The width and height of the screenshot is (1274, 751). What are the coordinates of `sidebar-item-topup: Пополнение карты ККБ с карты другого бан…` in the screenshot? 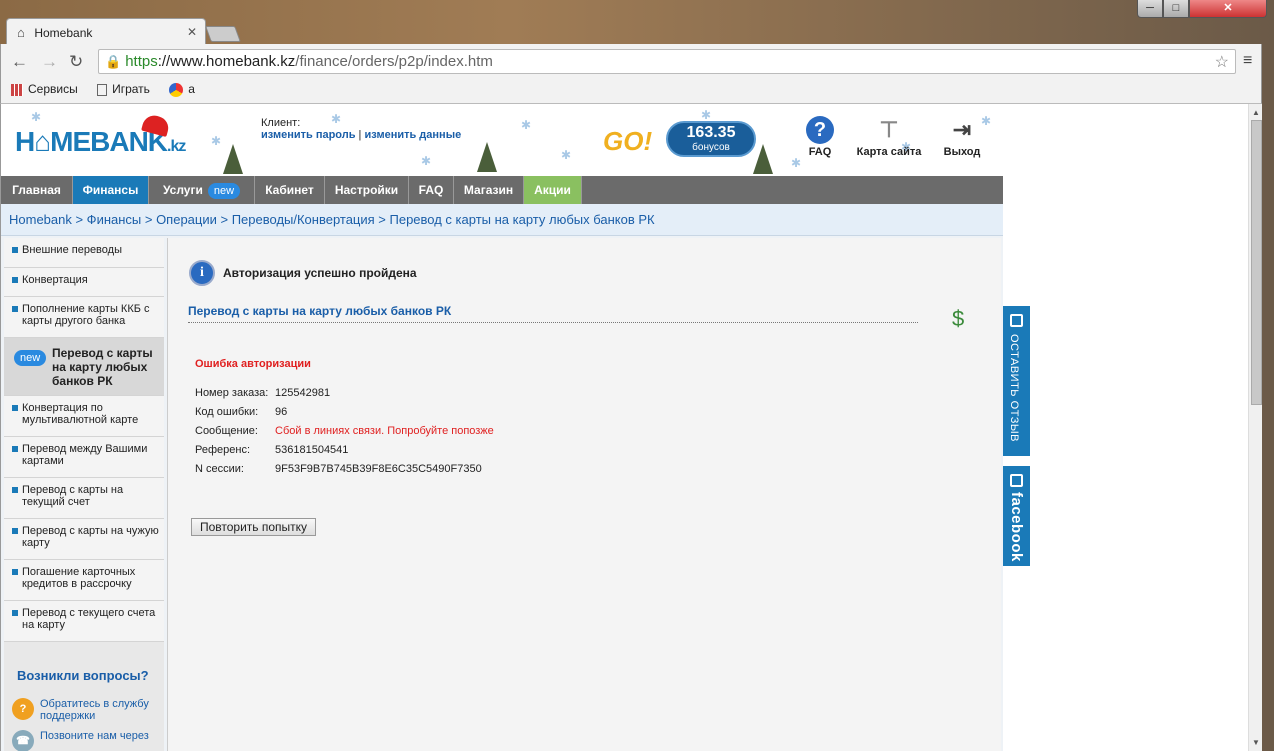 It's located at (84, 317).